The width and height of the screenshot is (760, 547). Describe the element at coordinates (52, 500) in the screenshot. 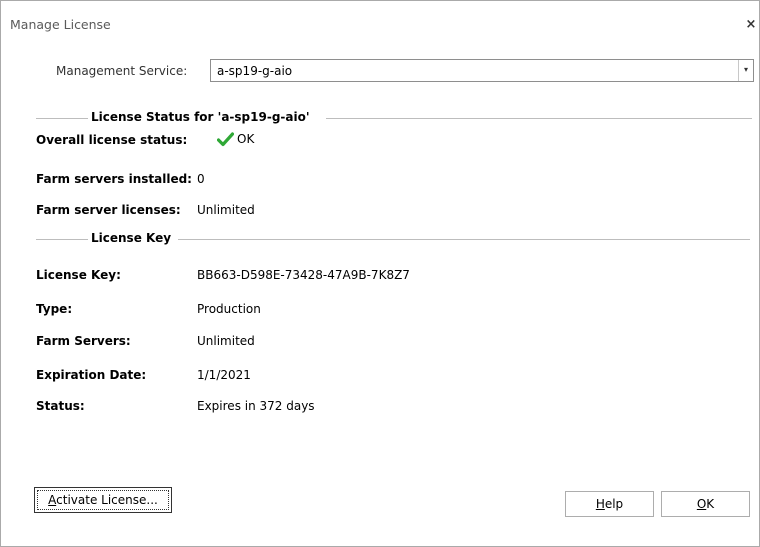

I see `activate-mnemonic: A` at that location.